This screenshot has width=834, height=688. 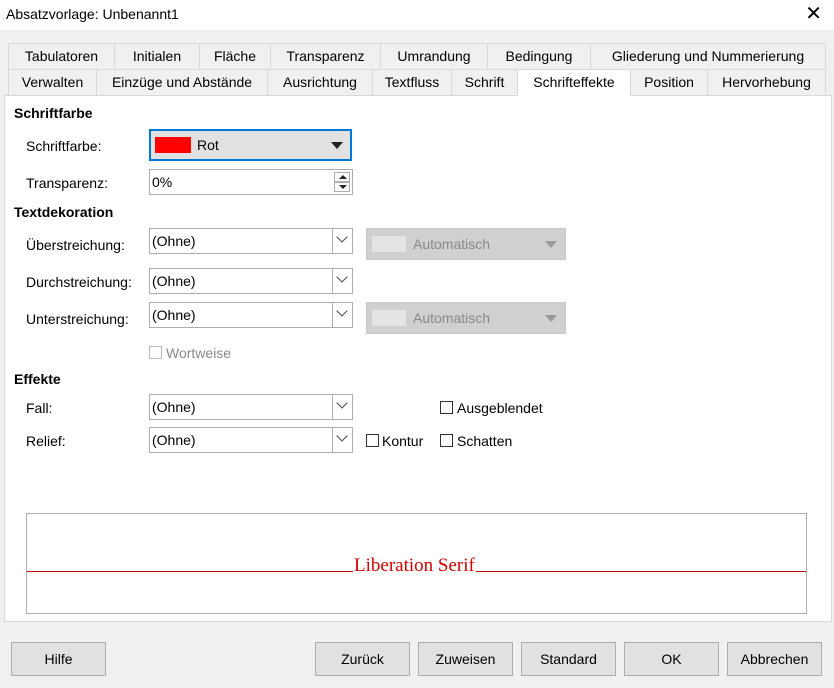 I want to click on preview-text: Liberation Serif, so click(x=414, y=566).